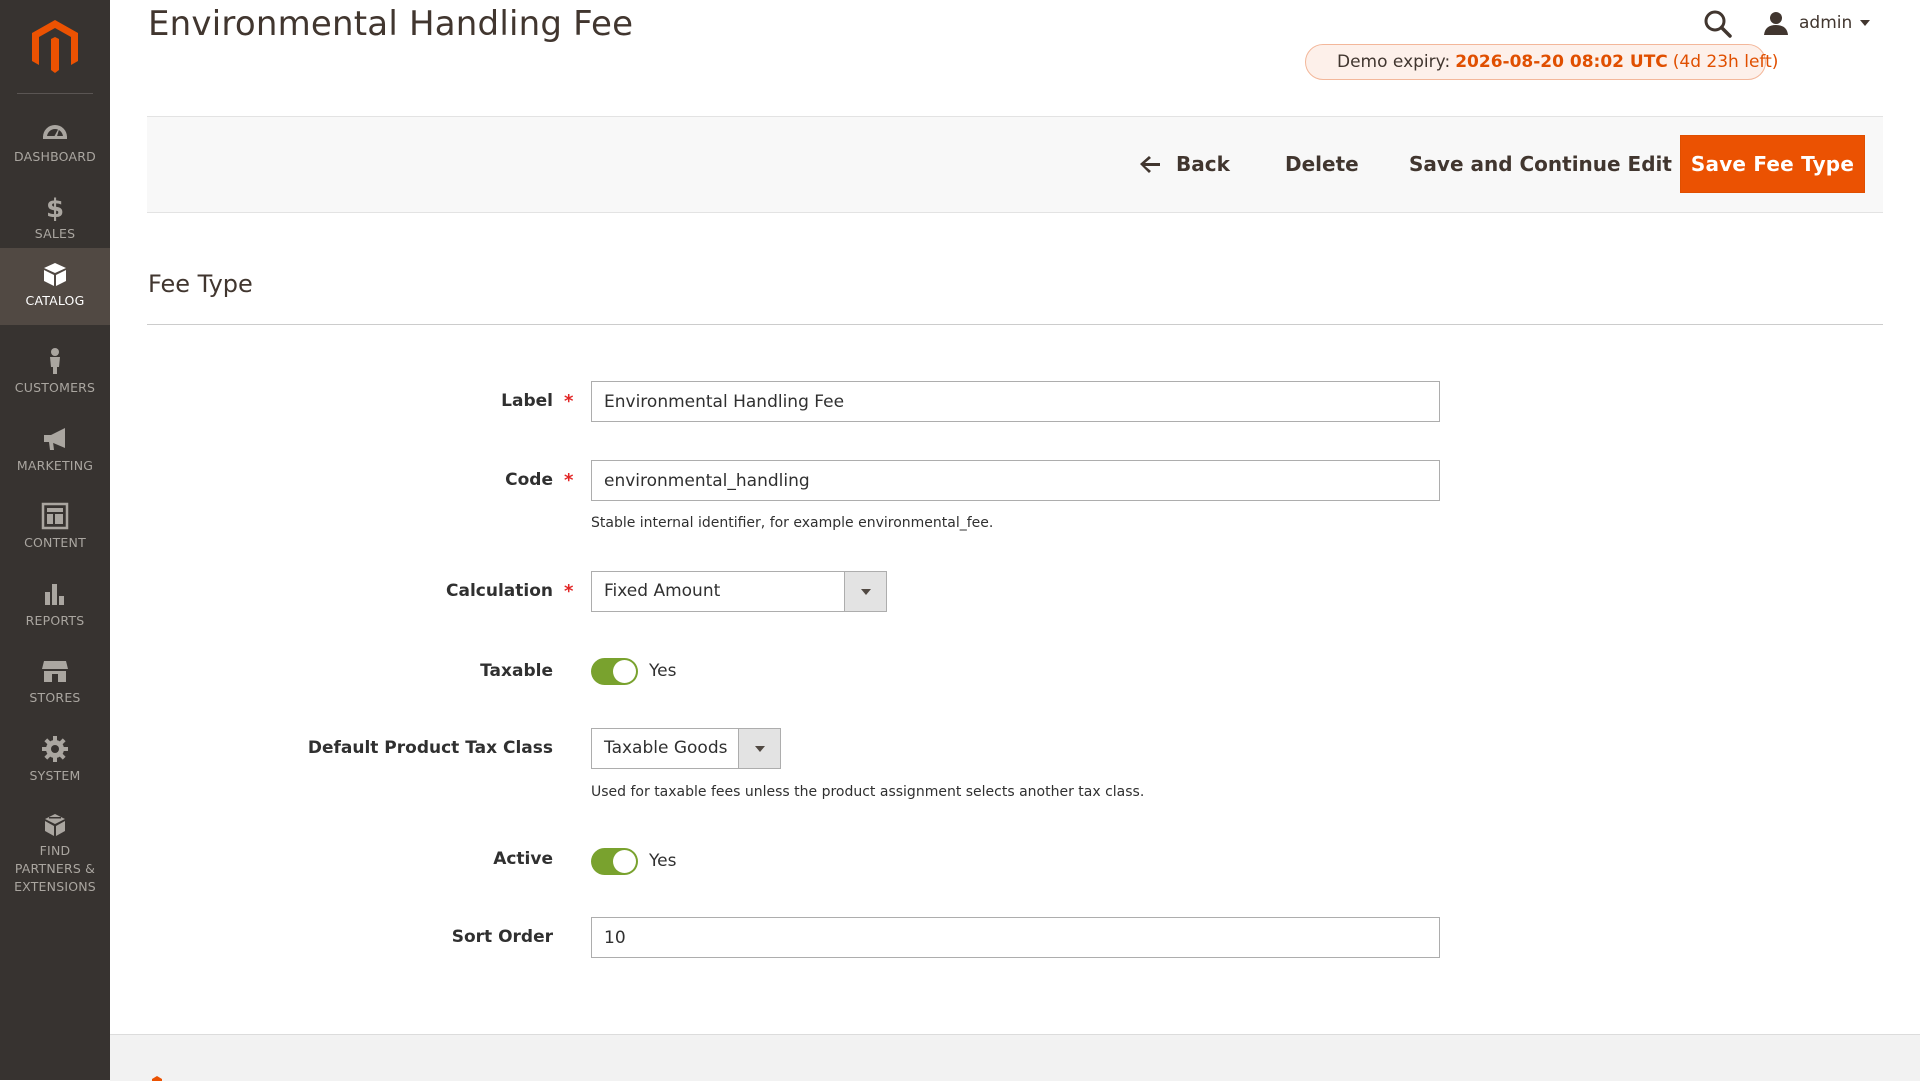 The image size is (1920, 1081). I want to click on save-and-continue-button: Save and Continue Edit, so click(1540, 164).